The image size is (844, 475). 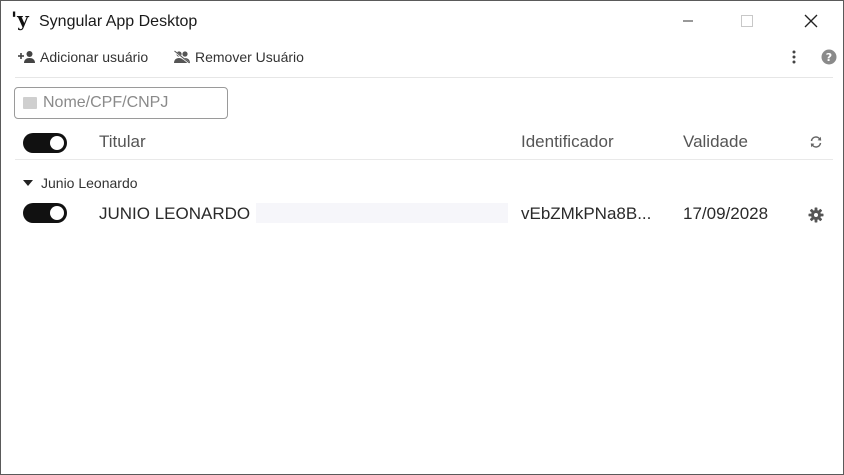 I want to click on gear-icon, so click(x=816, y=215).